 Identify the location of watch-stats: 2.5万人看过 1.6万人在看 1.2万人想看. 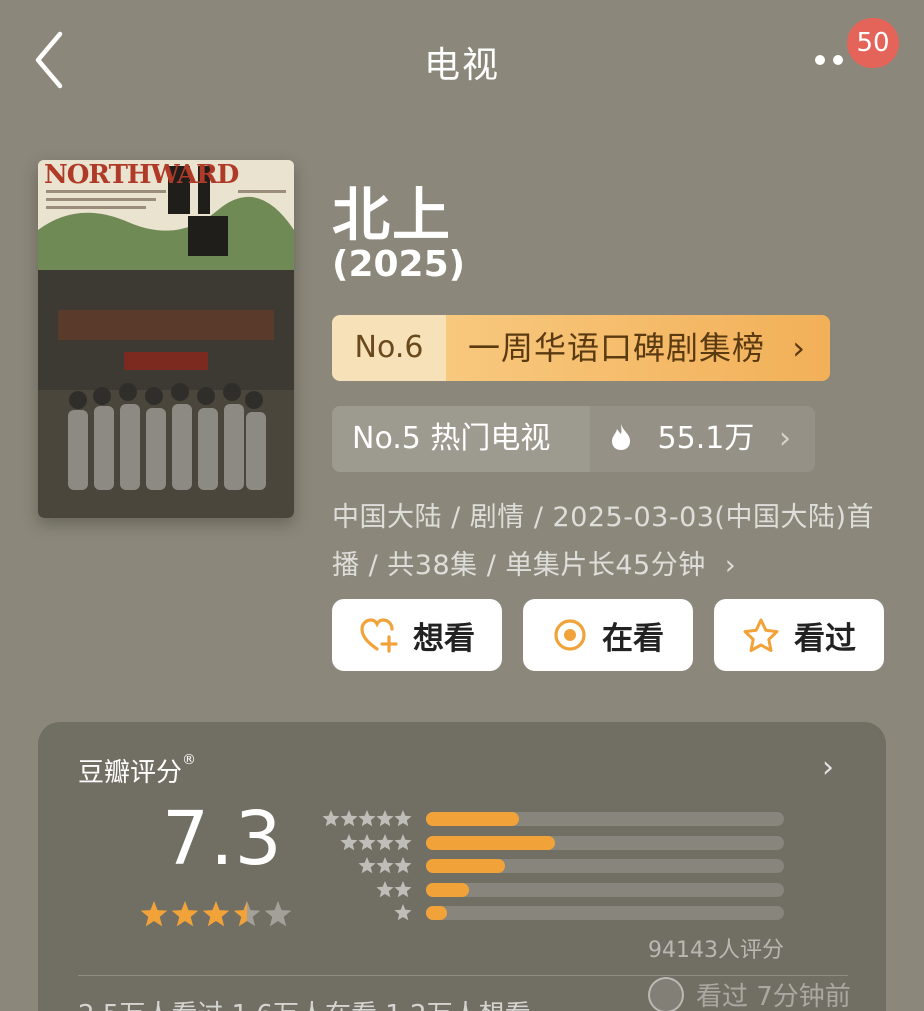
(304, 1002).